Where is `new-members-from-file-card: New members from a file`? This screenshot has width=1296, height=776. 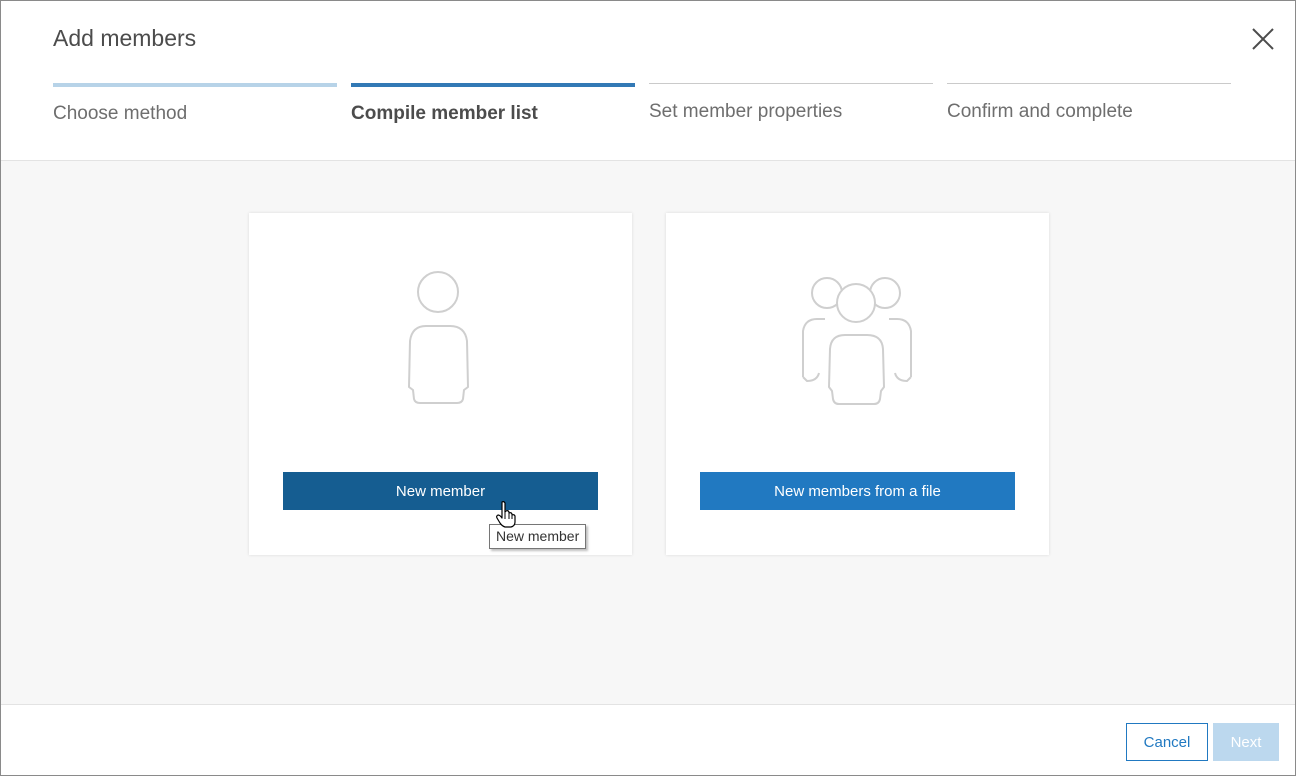 new-members-from-file-card: New members from a file is located at coordinates (857, 384).